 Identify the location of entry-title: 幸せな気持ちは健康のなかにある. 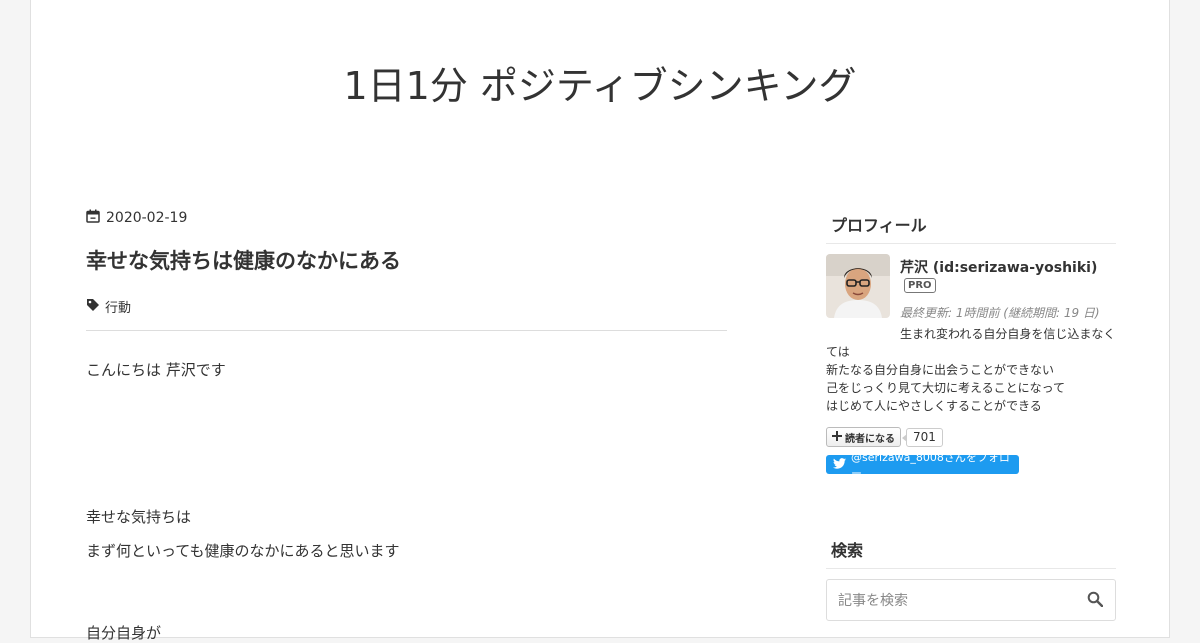
(243, 260).